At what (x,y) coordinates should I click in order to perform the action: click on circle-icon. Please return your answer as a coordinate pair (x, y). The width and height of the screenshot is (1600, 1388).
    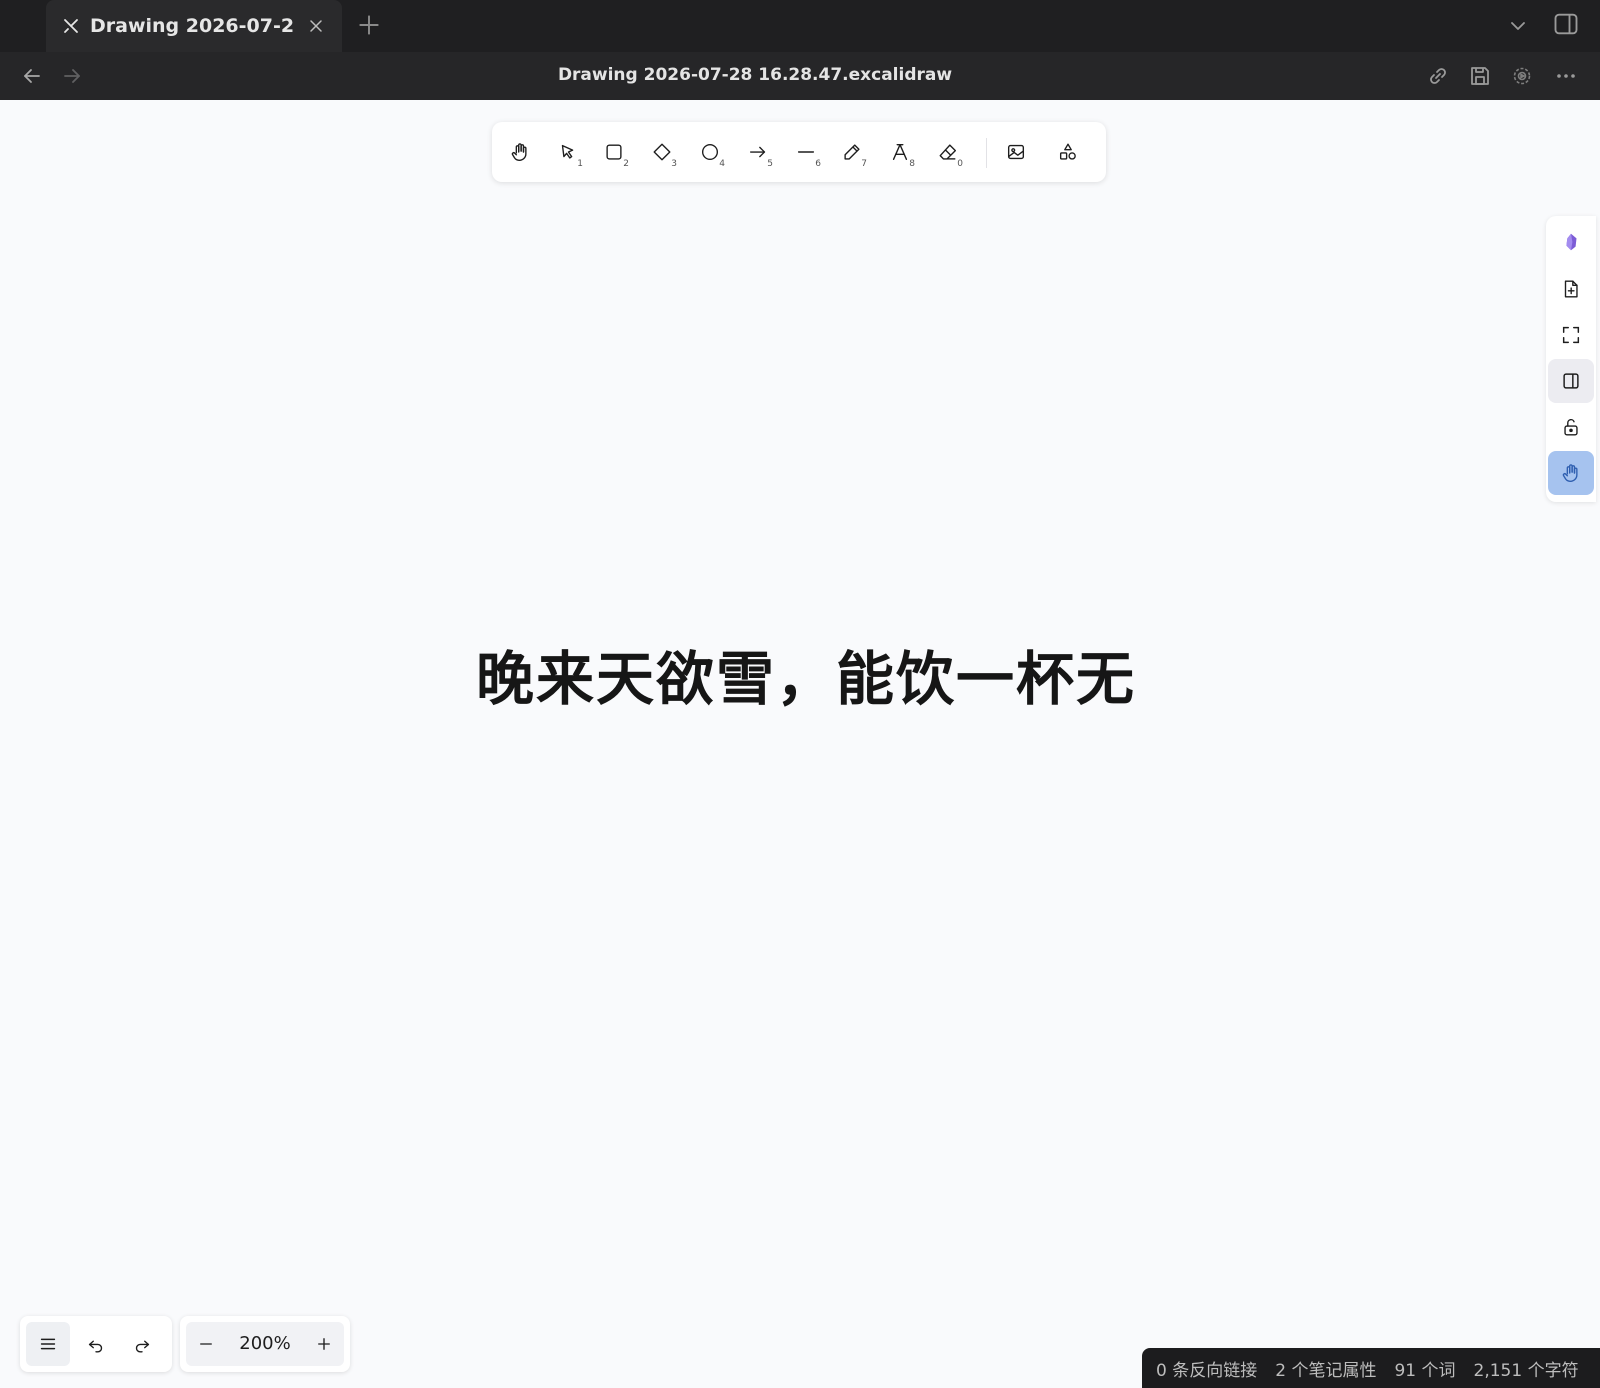
    Looking at the image, I should click on (710, 152).